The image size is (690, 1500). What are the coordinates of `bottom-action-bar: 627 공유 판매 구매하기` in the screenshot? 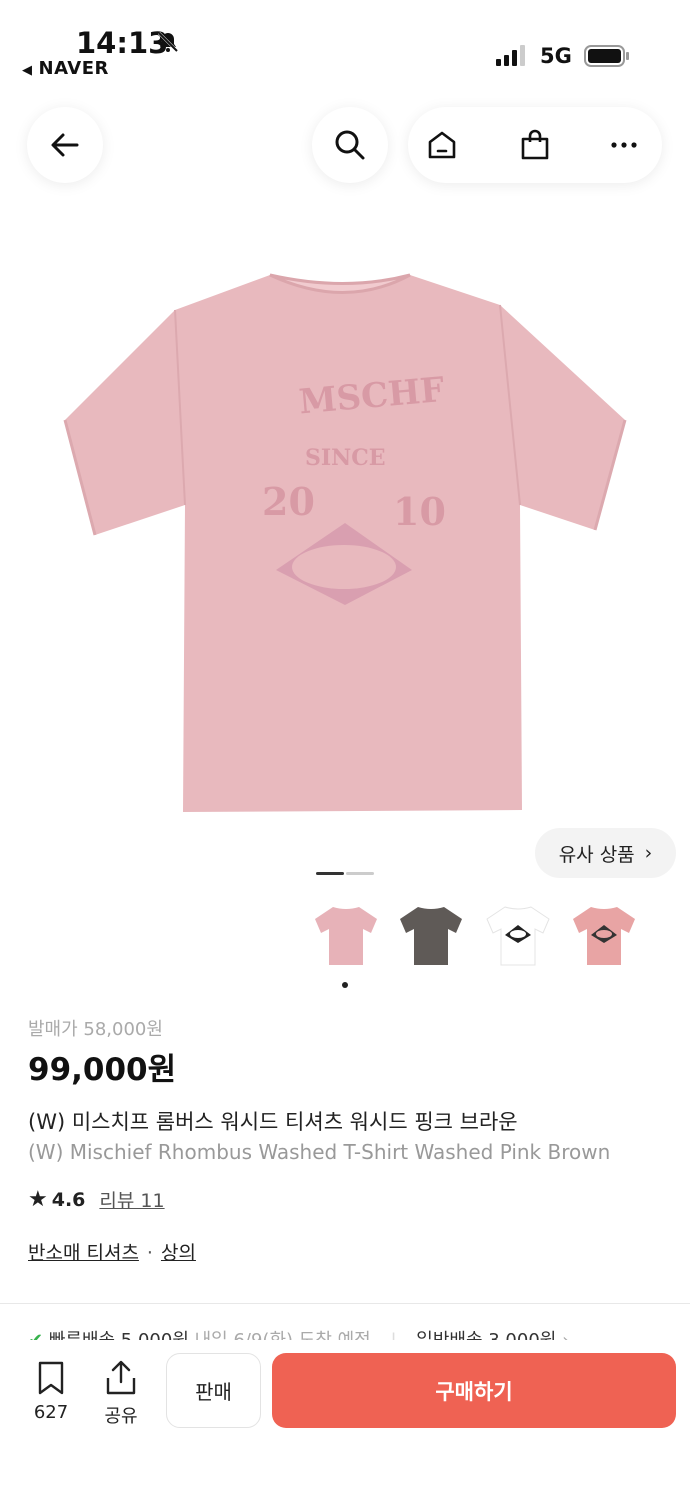 It's located at (345, 1420).